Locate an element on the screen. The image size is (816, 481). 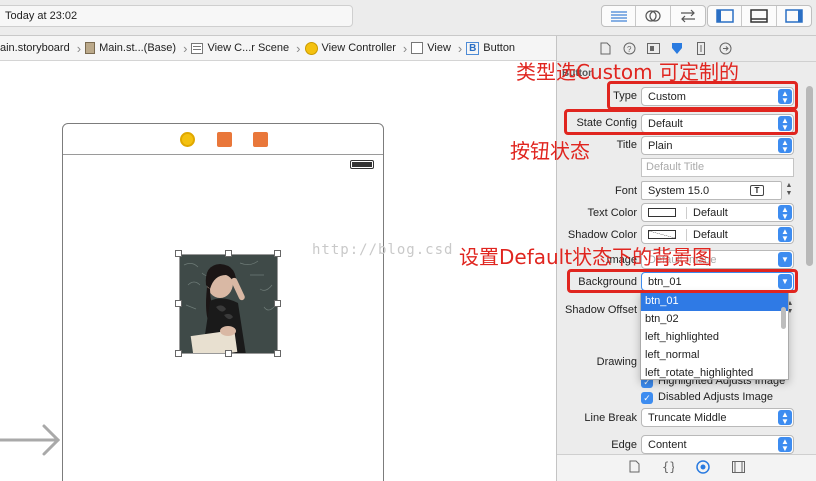
attributes-inspector-icon is located at coordinates (677, 49).